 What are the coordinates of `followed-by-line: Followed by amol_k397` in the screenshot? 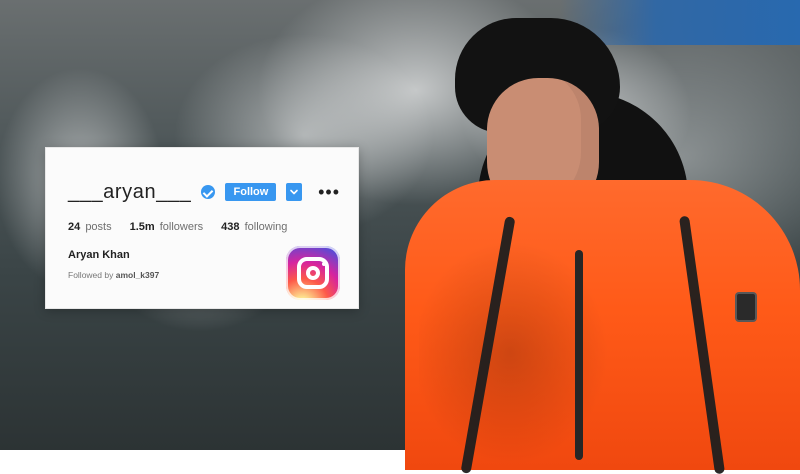 It's located at (113, 275).